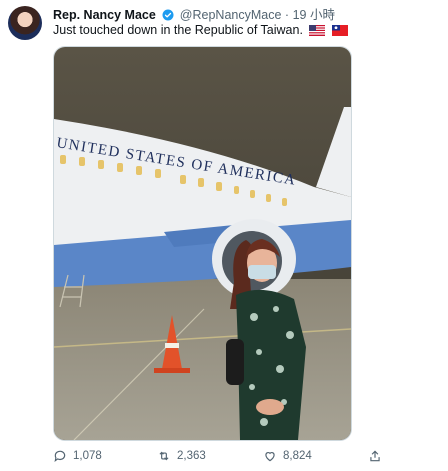  I want to click on like-button: 8,824, so click(287, 456).